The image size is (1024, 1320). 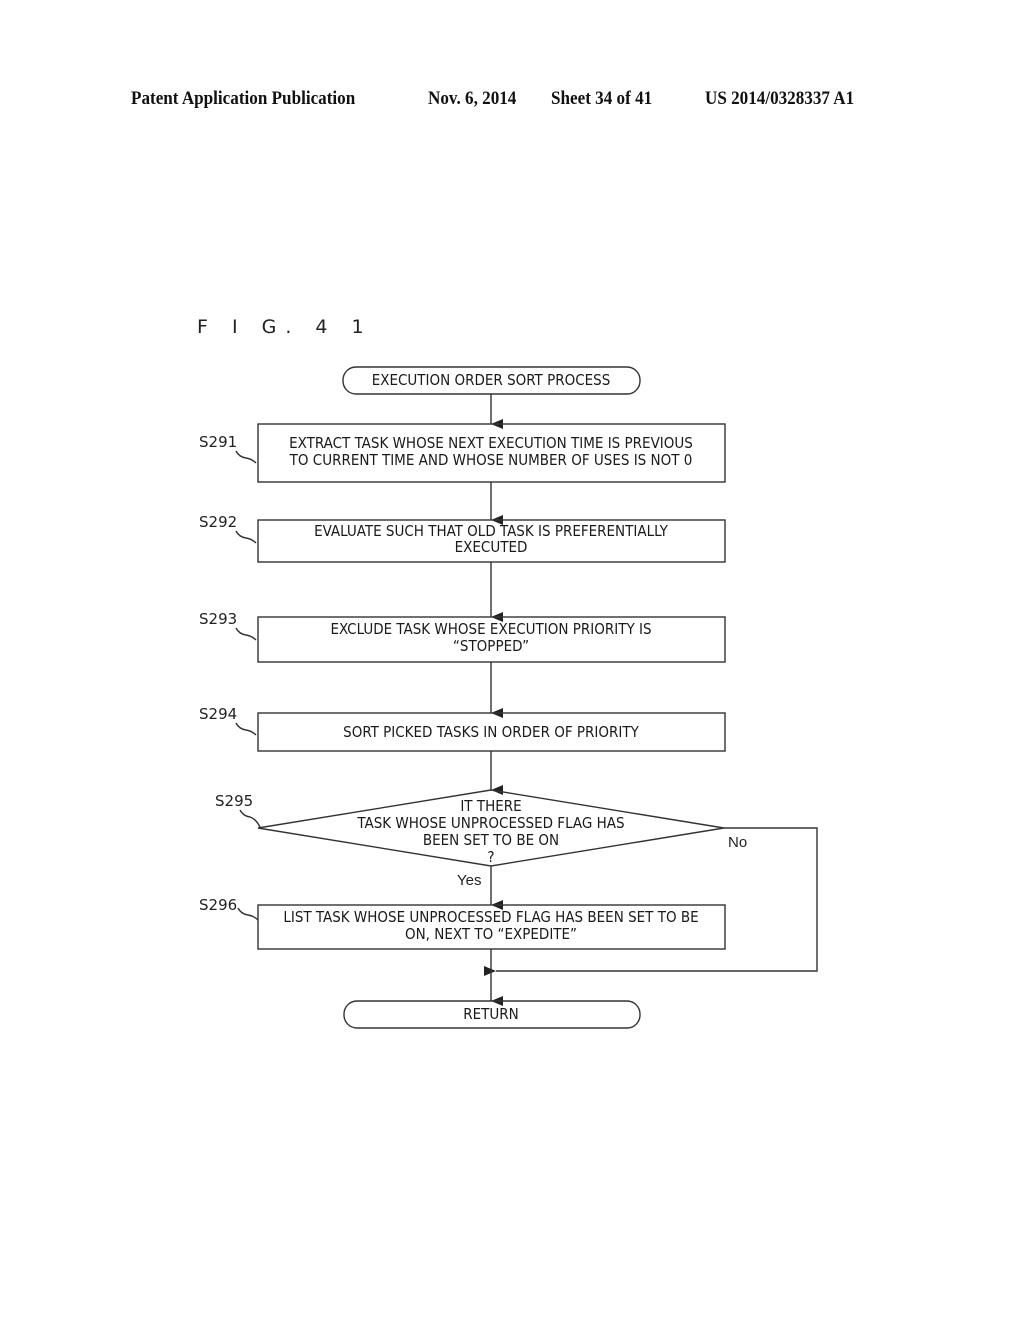 I want to click on decision-line-3: BEEN SET TO BE ON, so click(x=491, y=840).